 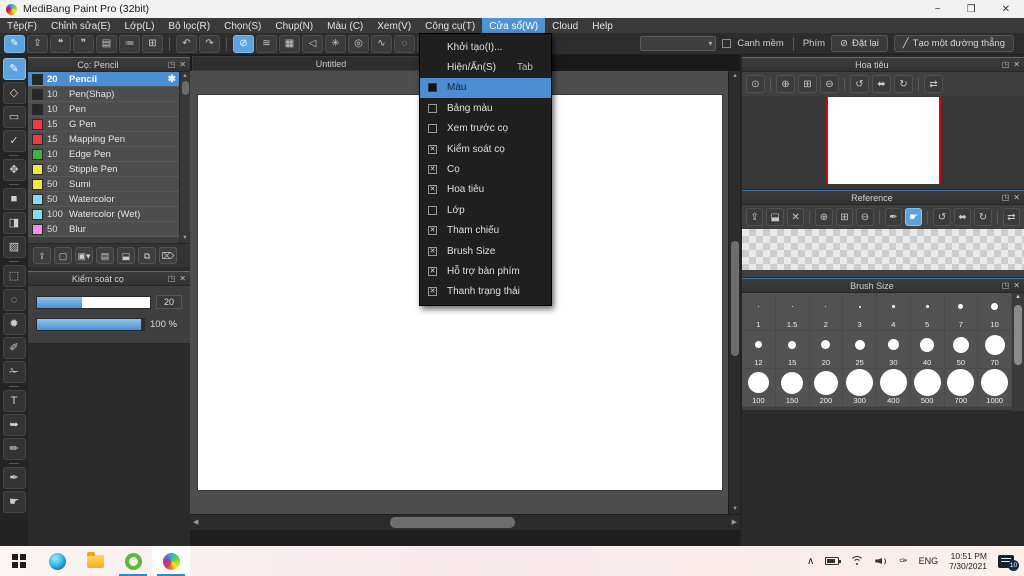 I want to click on ref-rotate-ccw-button: ↺, so click(x=942, y=217).